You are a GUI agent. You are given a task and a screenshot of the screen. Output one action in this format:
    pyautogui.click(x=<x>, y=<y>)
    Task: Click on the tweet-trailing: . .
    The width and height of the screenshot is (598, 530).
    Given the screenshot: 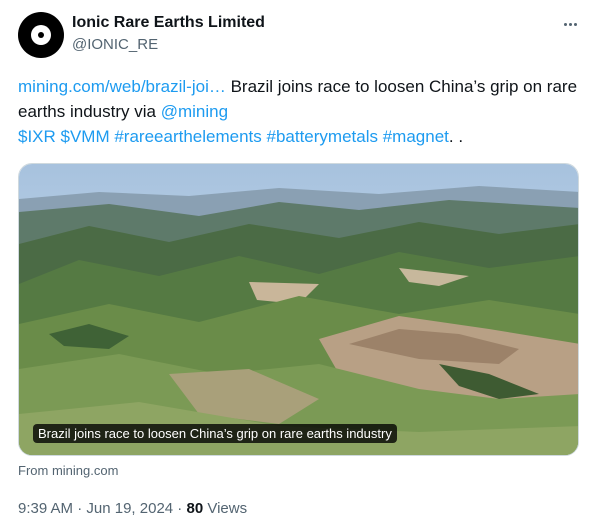 What is the action you would take?
    pyautogui.click(x=456, y=136)
    